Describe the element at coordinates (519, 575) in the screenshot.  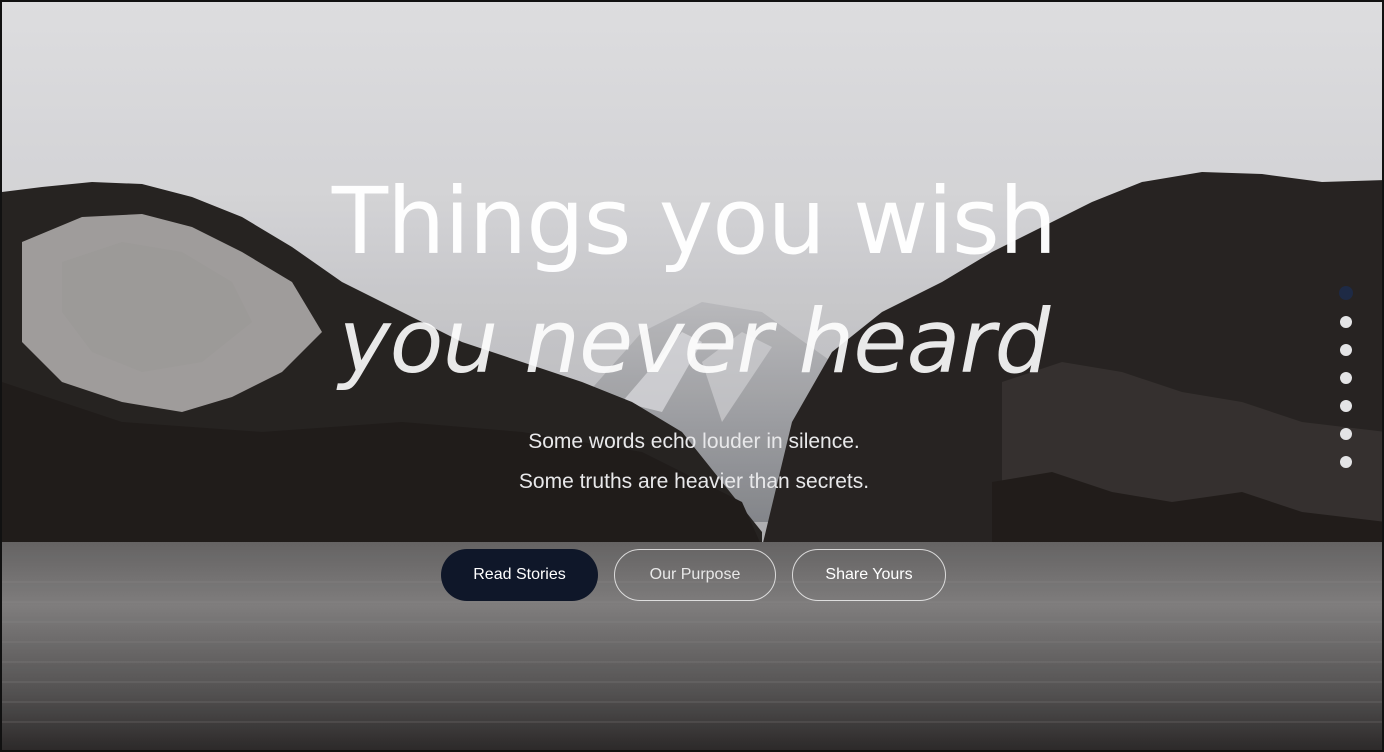
I see `read-stories-button: Read Stories` at that location.